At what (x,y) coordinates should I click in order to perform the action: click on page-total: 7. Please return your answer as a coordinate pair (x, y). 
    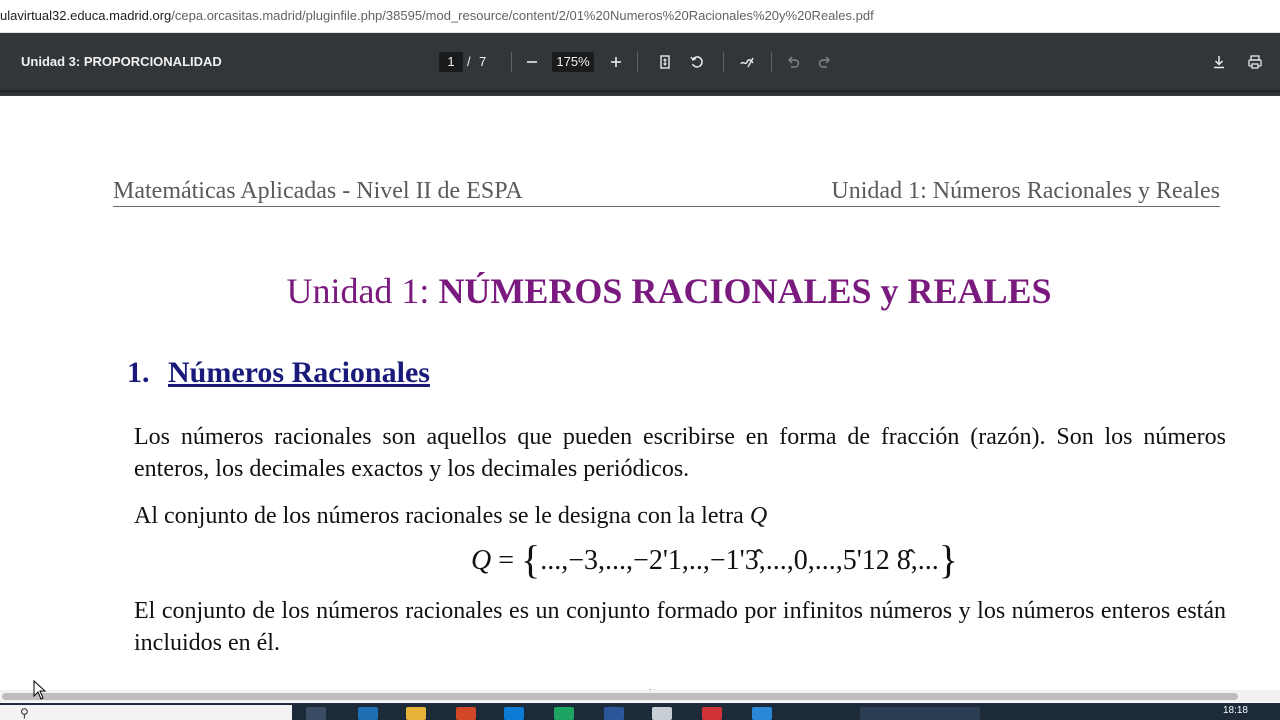
    Looking at the image, I should click on (483, 61).